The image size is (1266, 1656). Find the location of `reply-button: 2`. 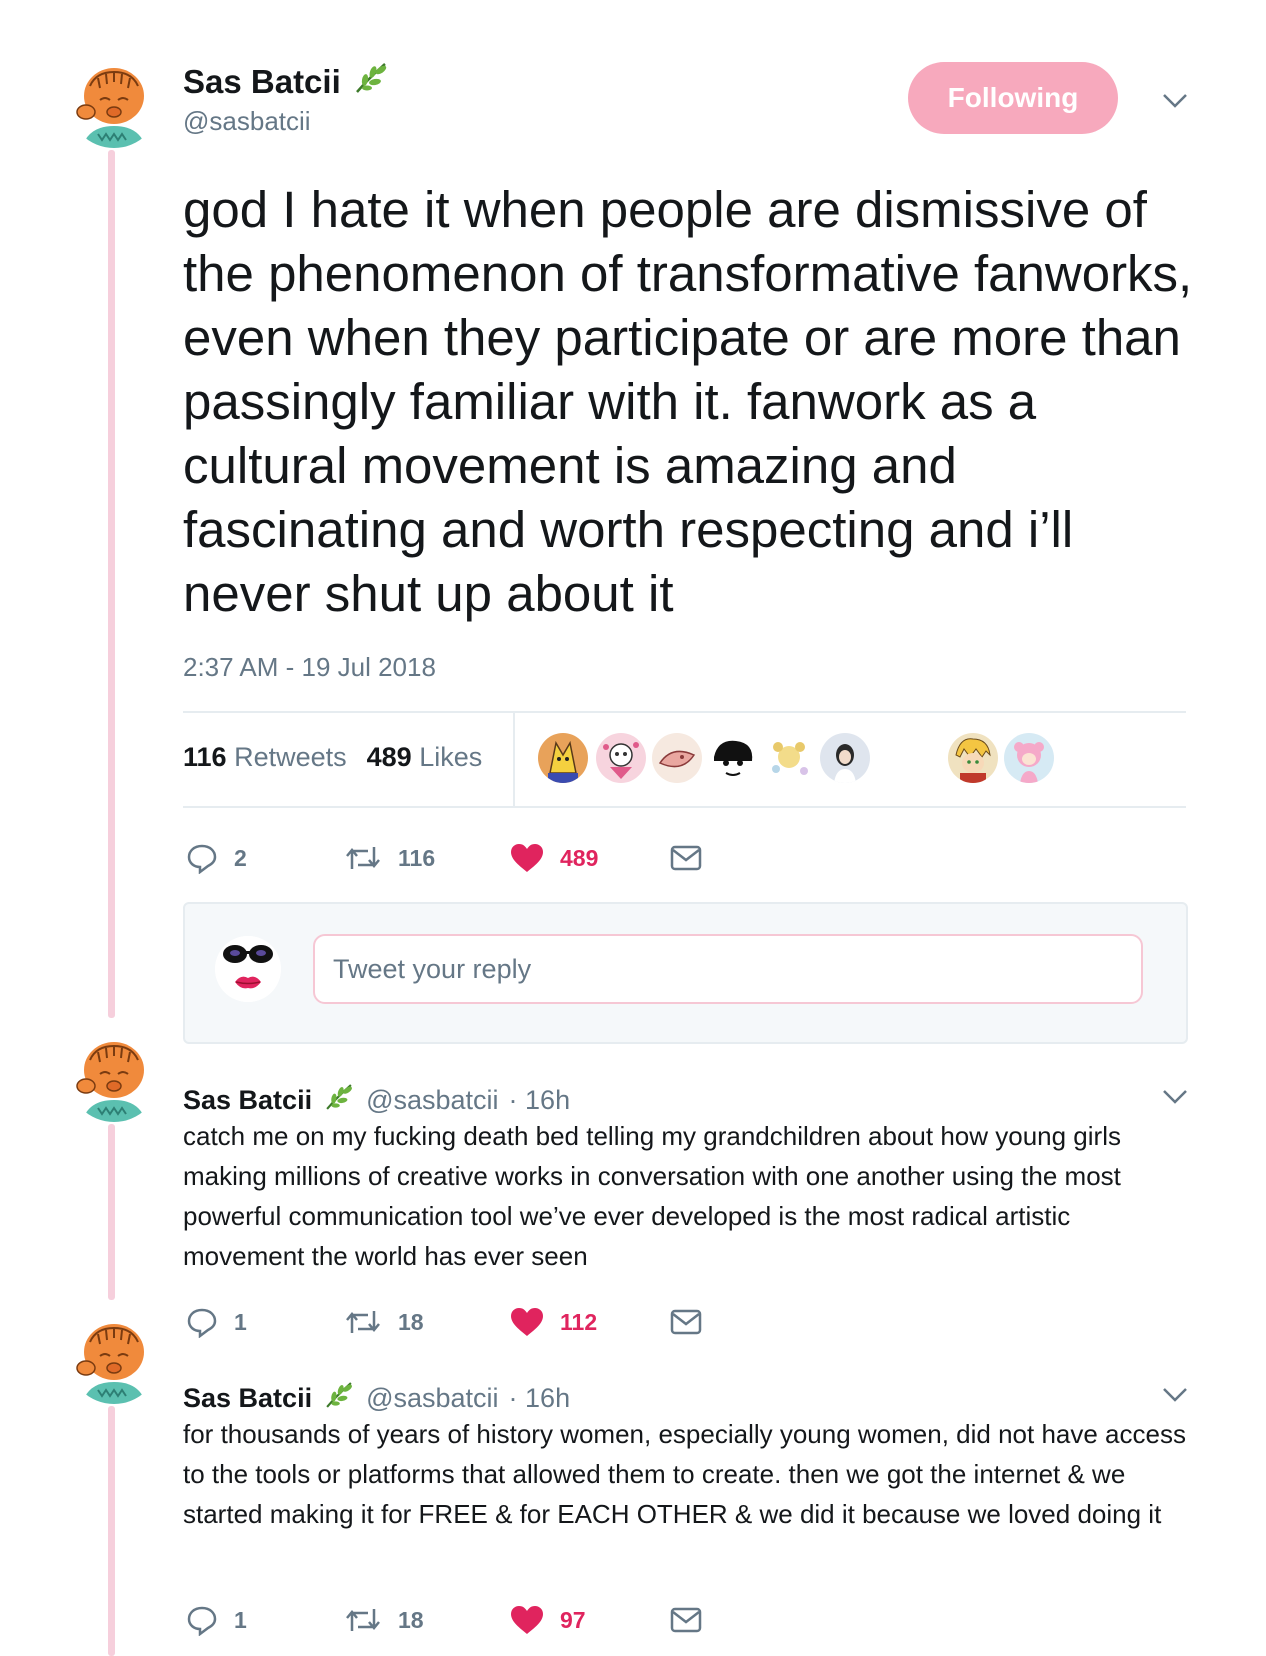

reply-button: 2 is located at coordinates (216, 858).